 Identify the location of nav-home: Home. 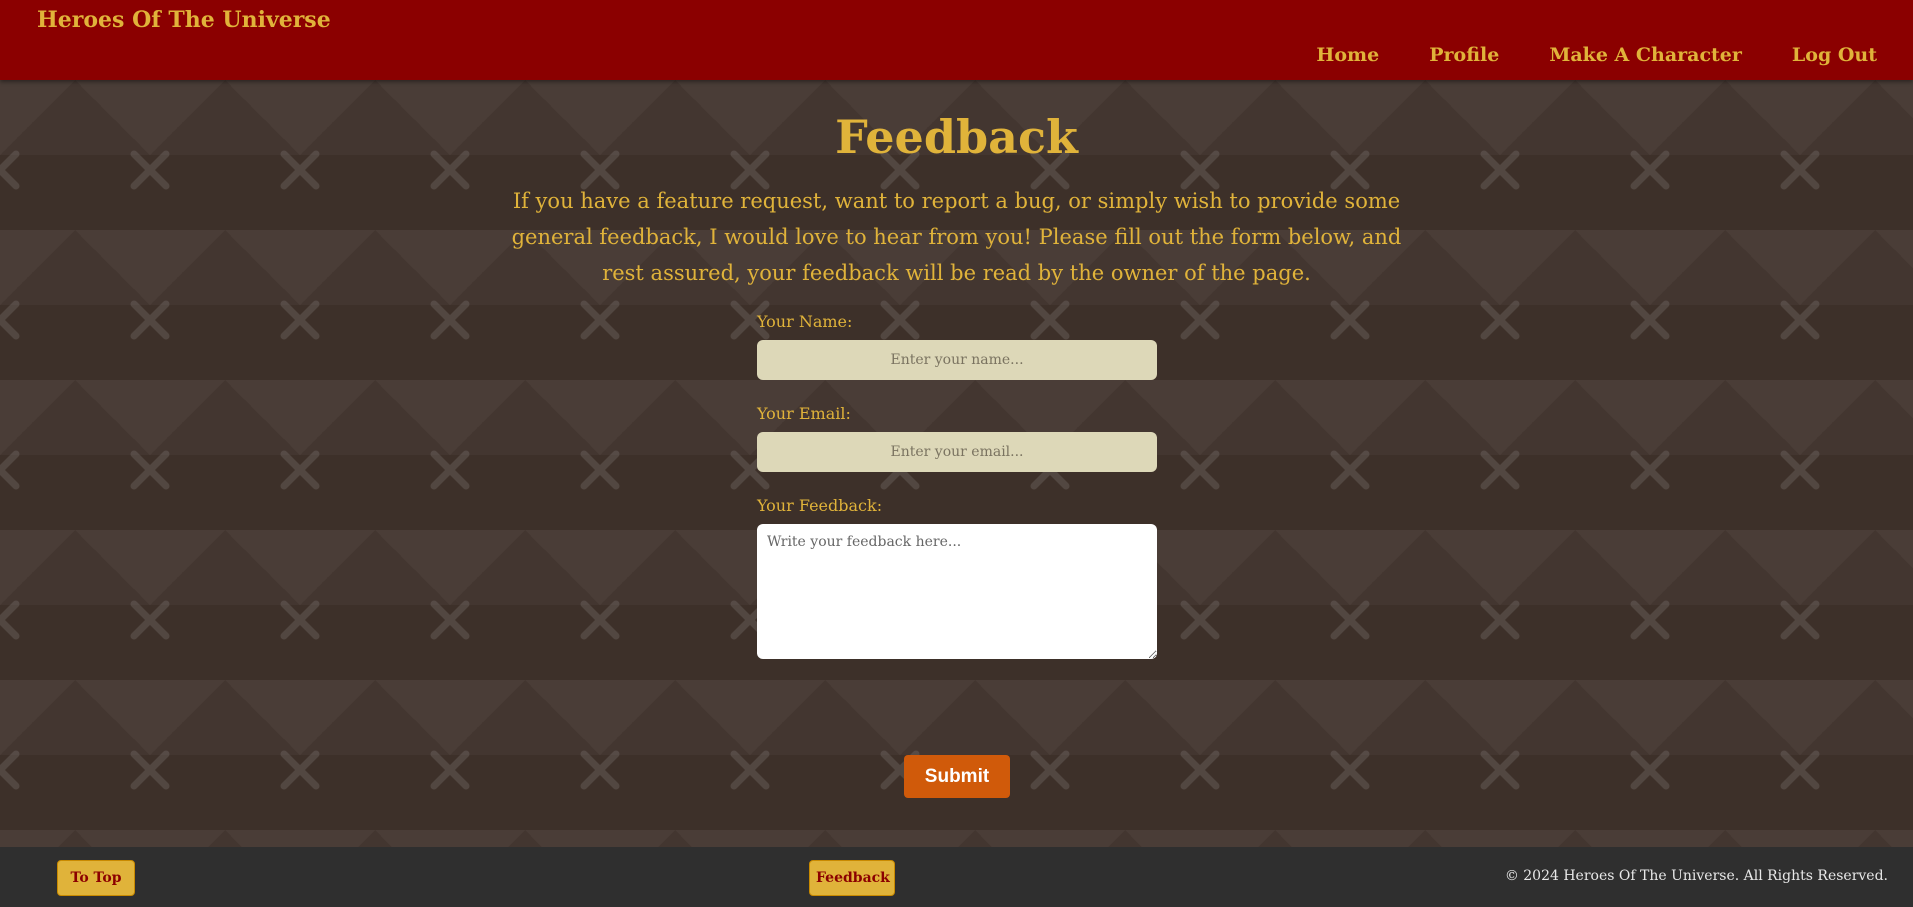
(1347, 55).